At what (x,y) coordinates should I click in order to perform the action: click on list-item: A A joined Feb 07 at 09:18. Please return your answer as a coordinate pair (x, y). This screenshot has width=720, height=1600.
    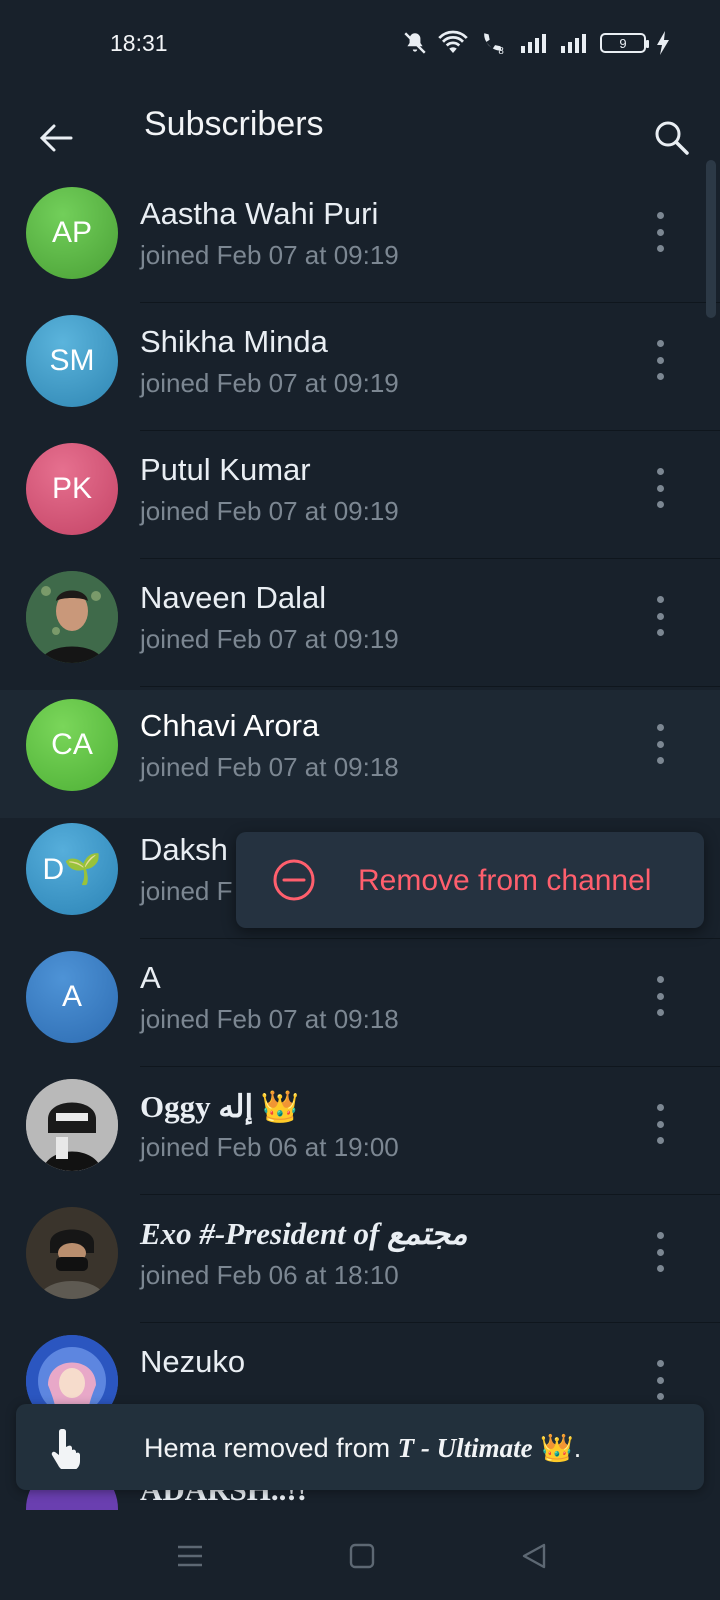
    Looking at the image, I should click on (360, 1010).